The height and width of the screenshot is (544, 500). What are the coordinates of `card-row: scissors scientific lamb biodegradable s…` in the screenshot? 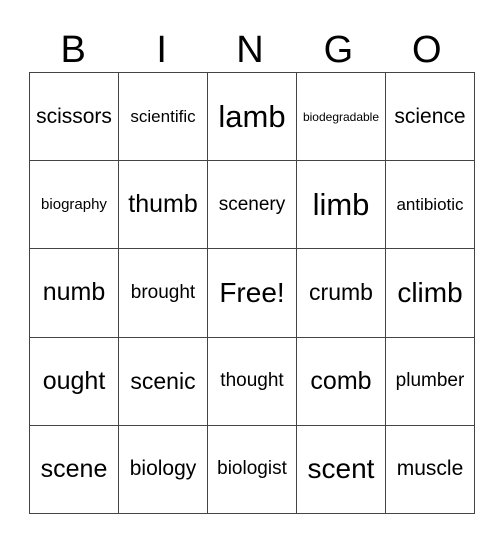 It's located at (252, 116).